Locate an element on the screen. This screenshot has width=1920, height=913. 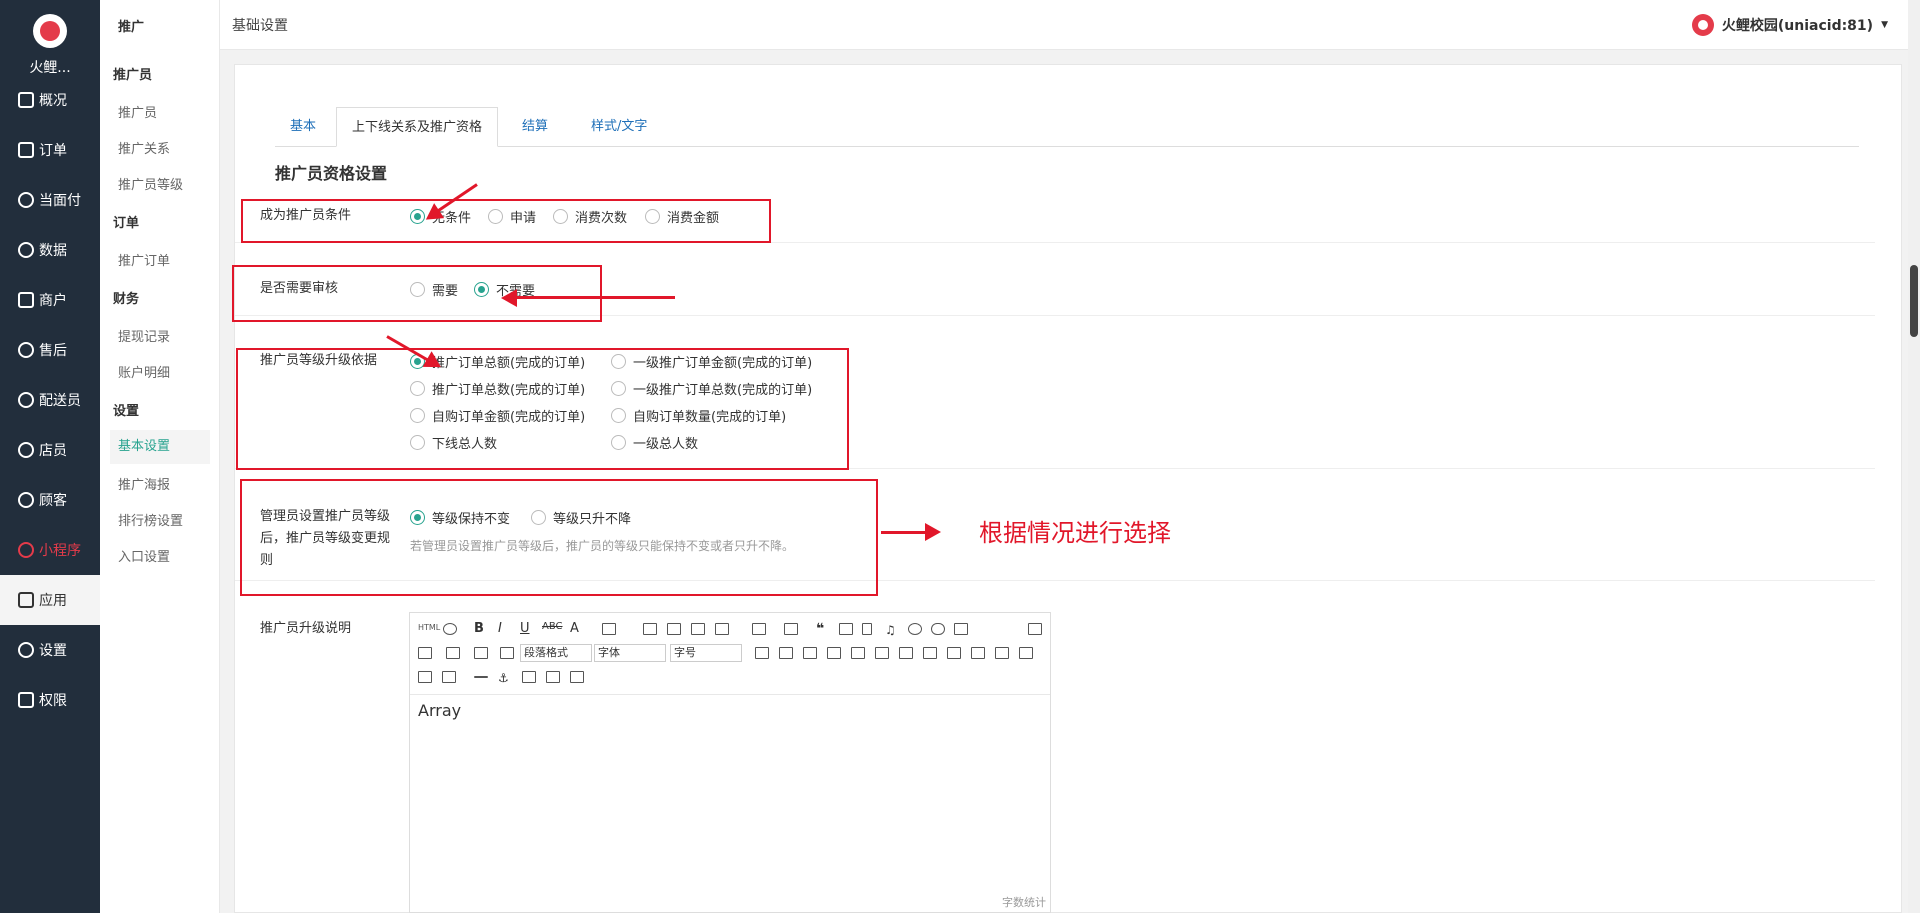
sidebar-item-orders: 订单 is located at coordinates (50, 150).